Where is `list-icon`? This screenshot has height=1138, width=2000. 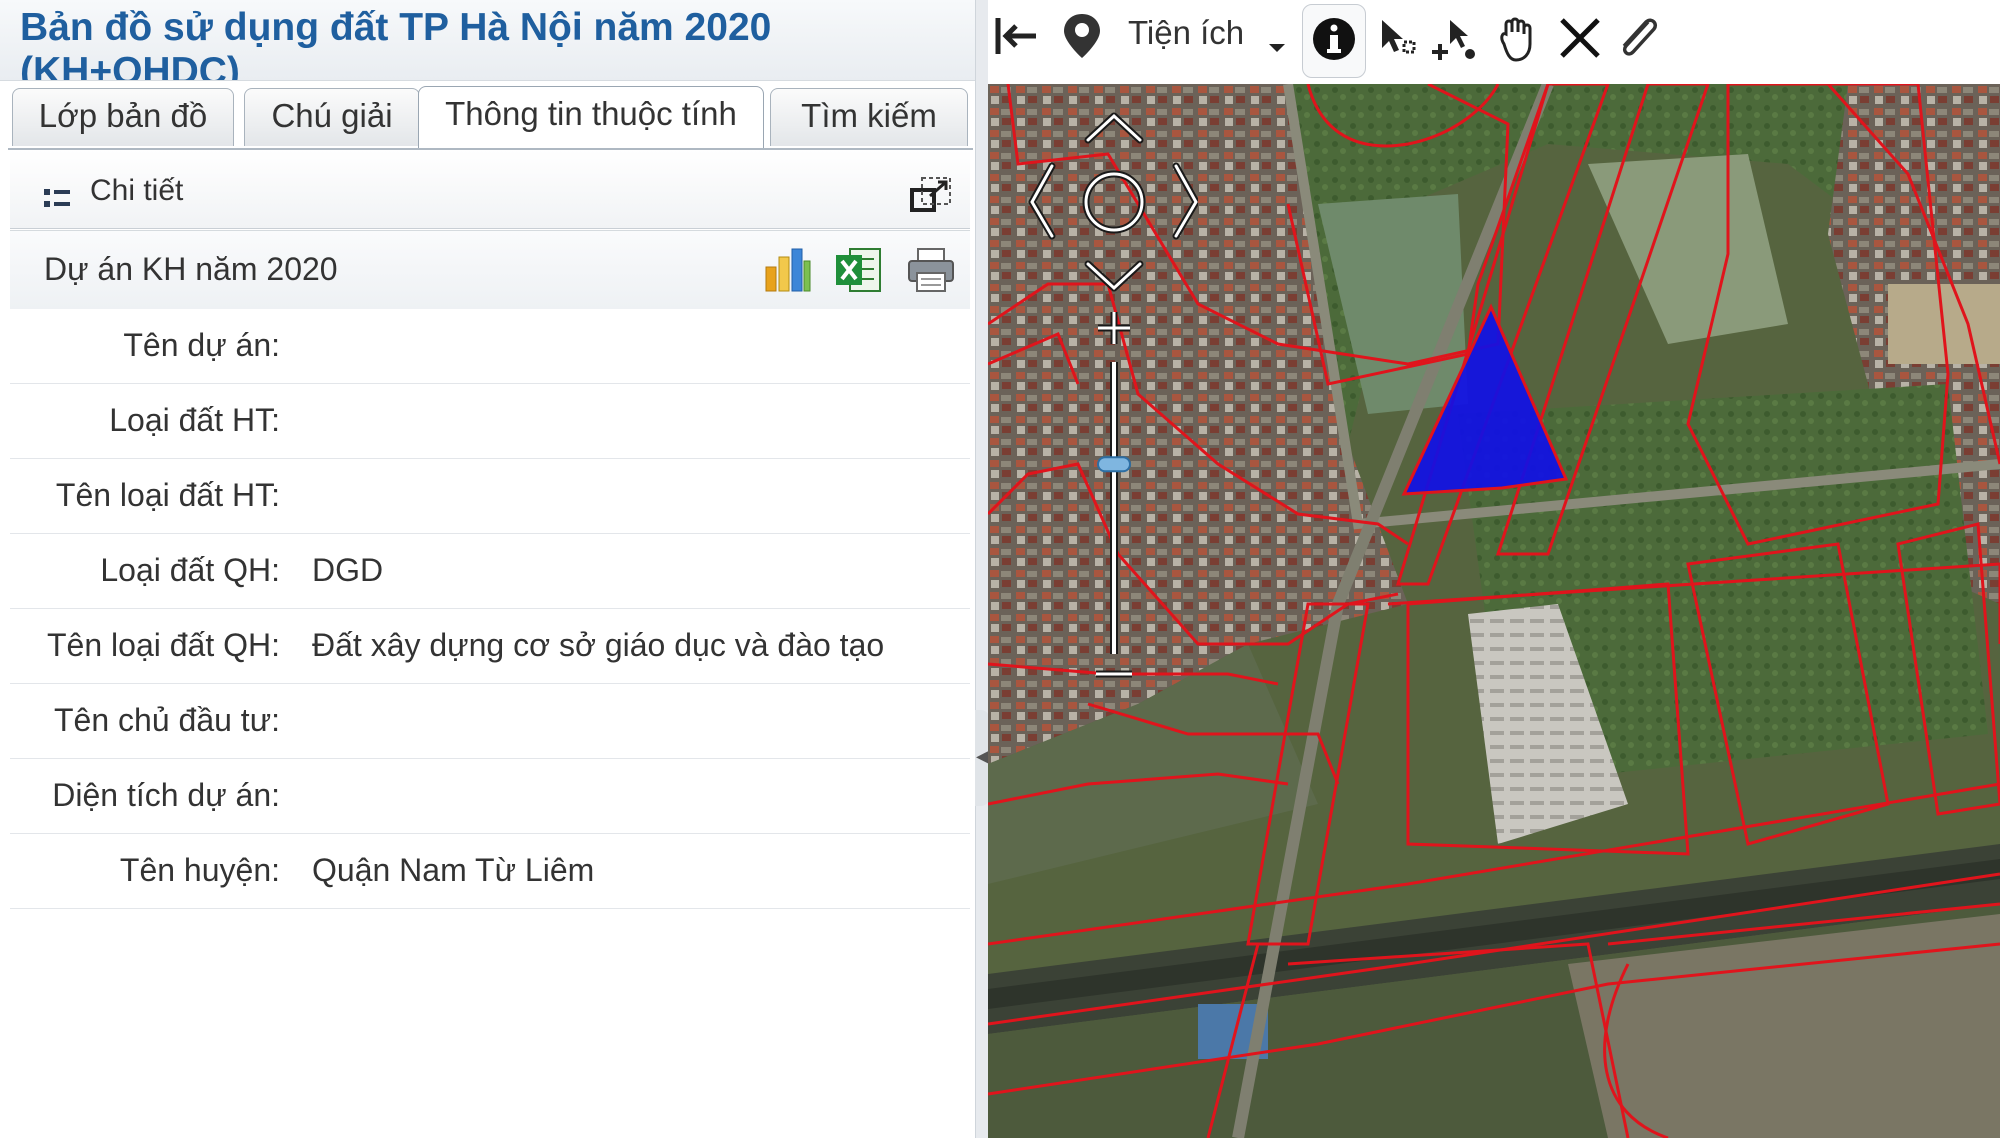 list-icon is located at coordinates (57, 198).